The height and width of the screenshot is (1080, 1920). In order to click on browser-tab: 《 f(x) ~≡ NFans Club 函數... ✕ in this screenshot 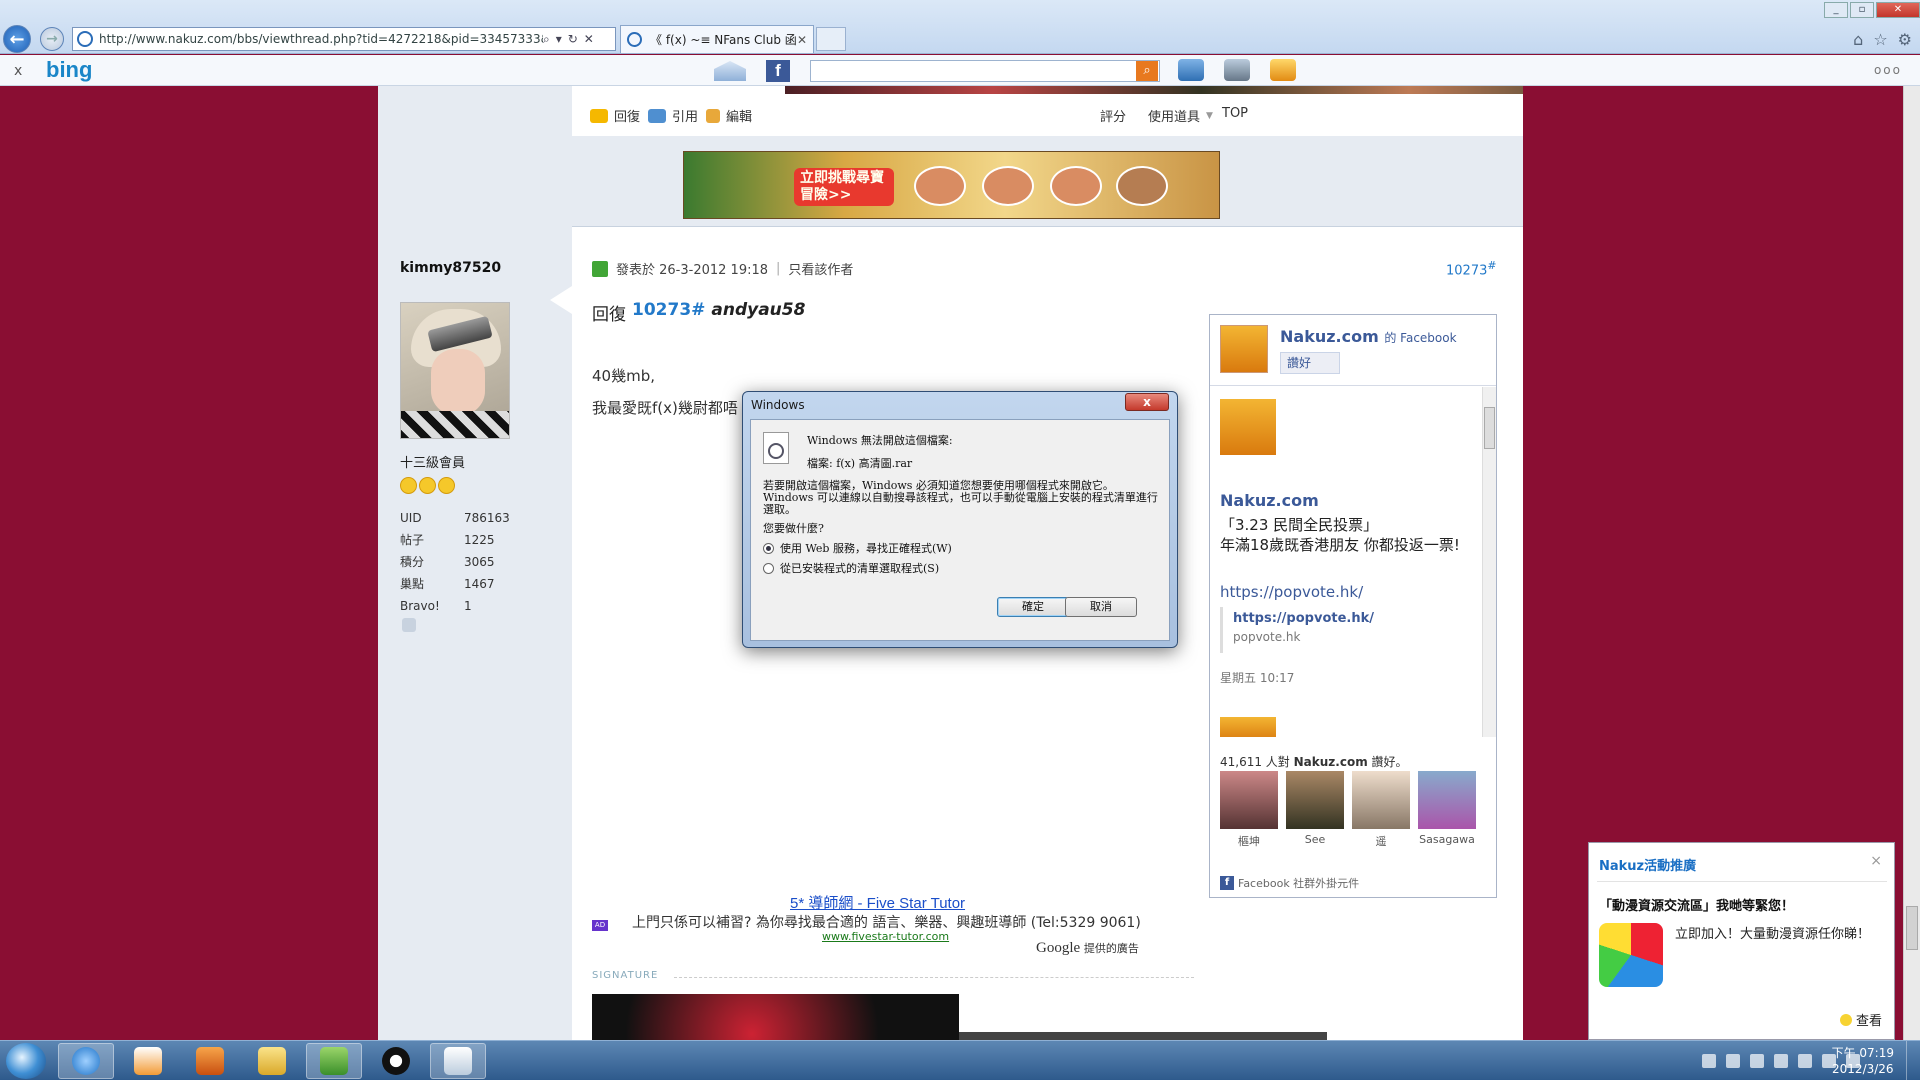, I will do `click(717, 39)`.